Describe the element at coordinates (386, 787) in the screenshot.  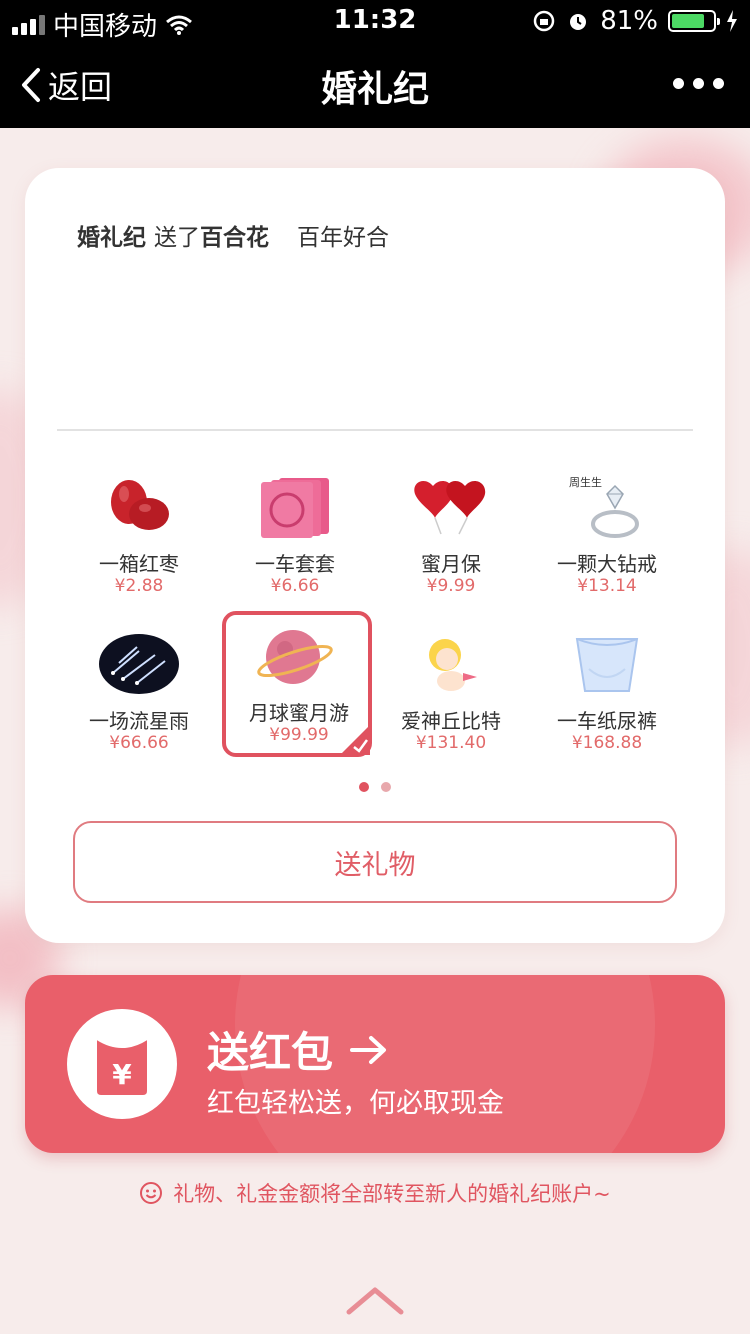
I see `page-dot` at that location.